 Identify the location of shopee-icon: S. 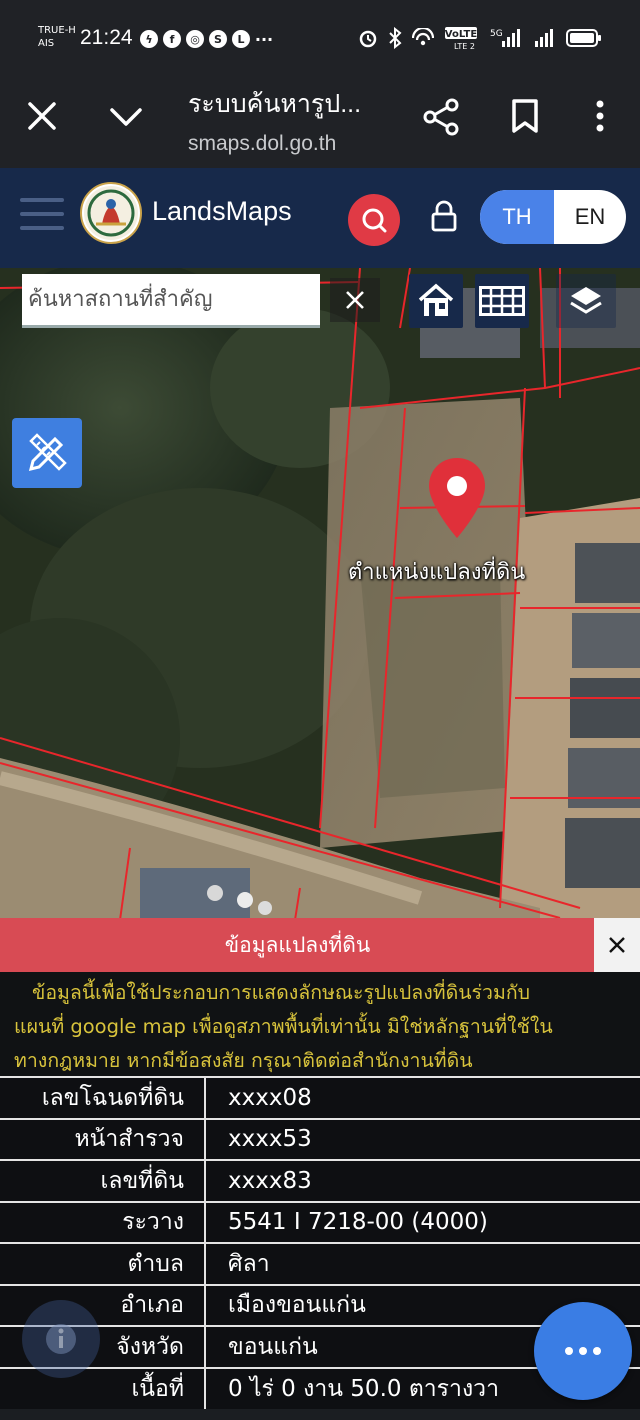
(218, 39).